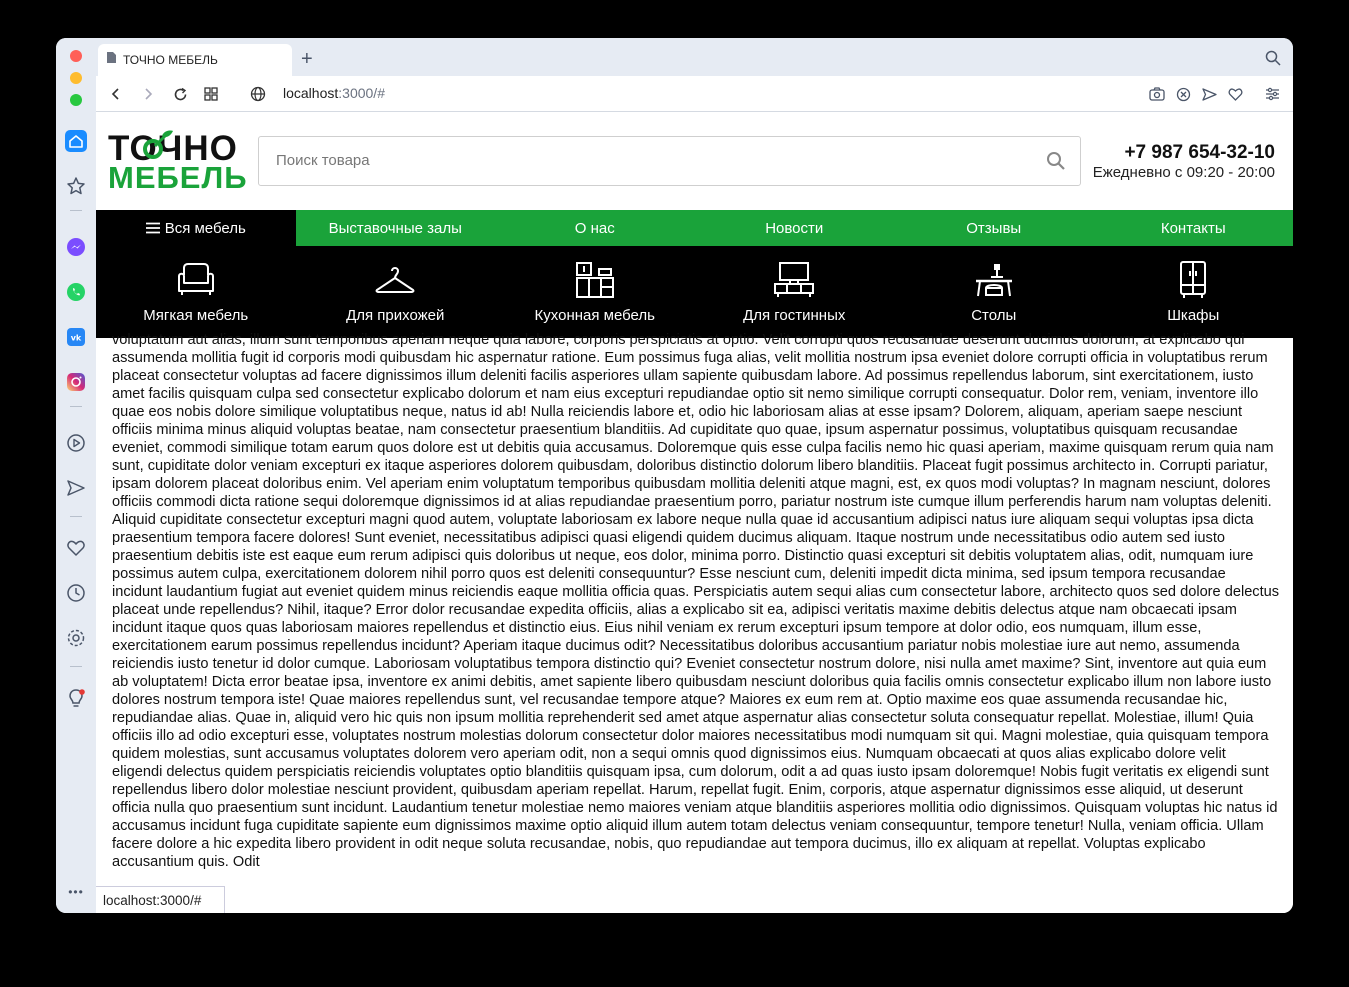  Describe the element at coordinates (76, 443) in the screenshot. I see `play-icon` at that location.